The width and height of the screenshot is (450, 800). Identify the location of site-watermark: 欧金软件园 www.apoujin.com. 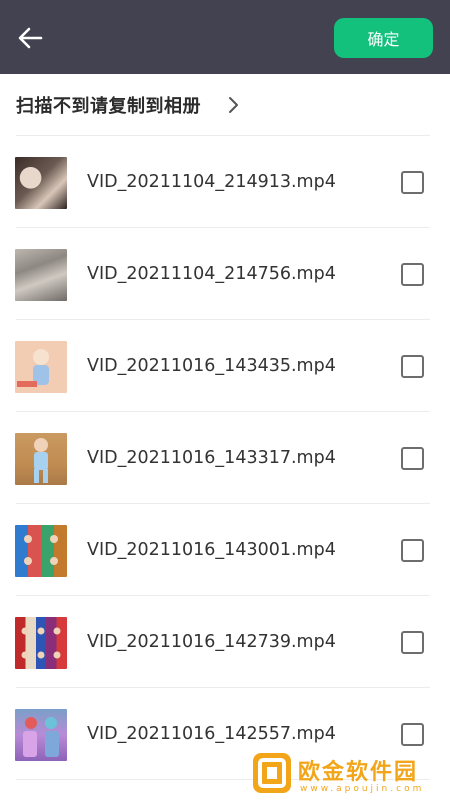
(347, 775).